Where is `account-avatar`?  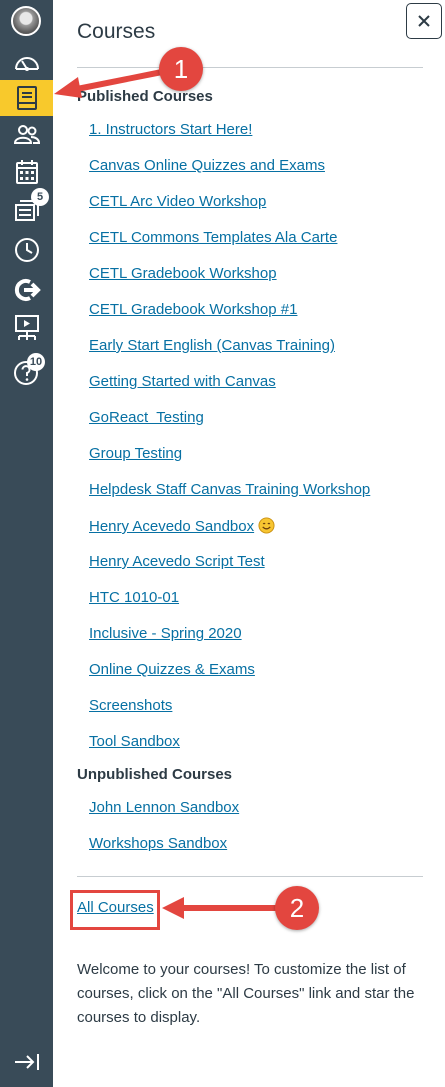
account-avatar is located at coordinates (26, 21).